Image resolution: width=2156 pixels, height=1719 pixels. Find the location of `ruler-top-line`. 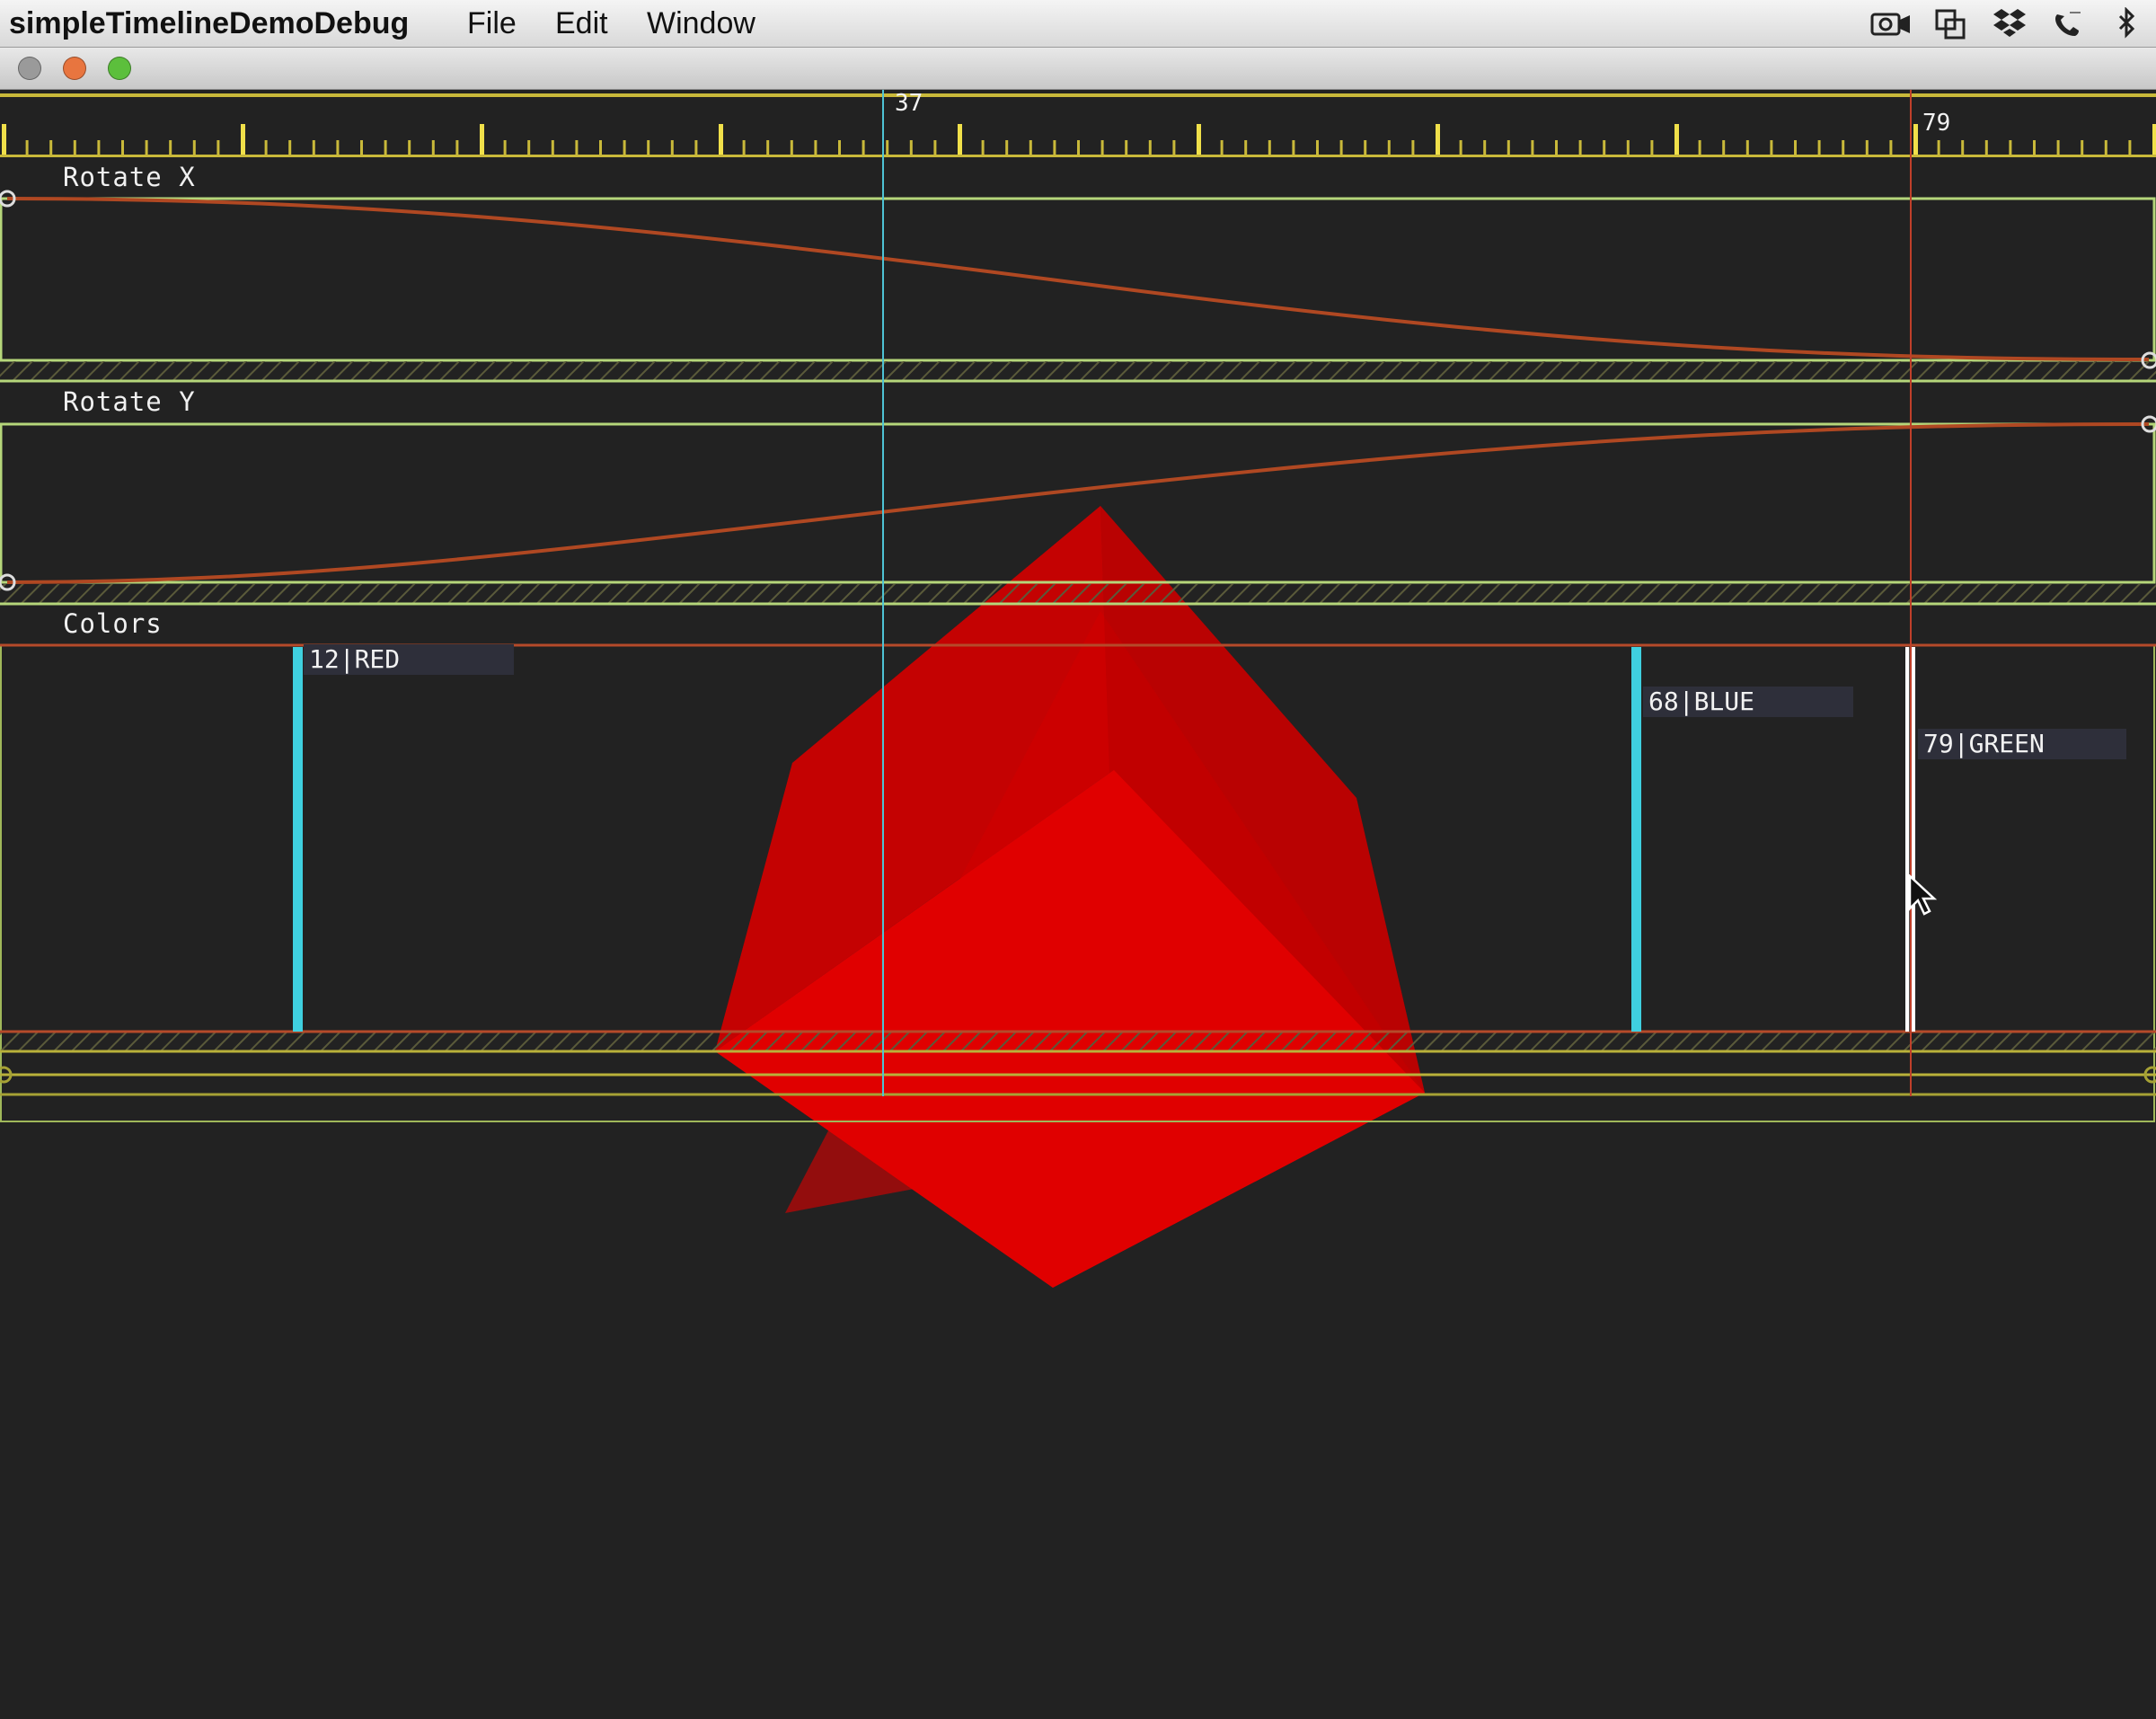

ruler-top-line is located at coordinates (1078, 95).